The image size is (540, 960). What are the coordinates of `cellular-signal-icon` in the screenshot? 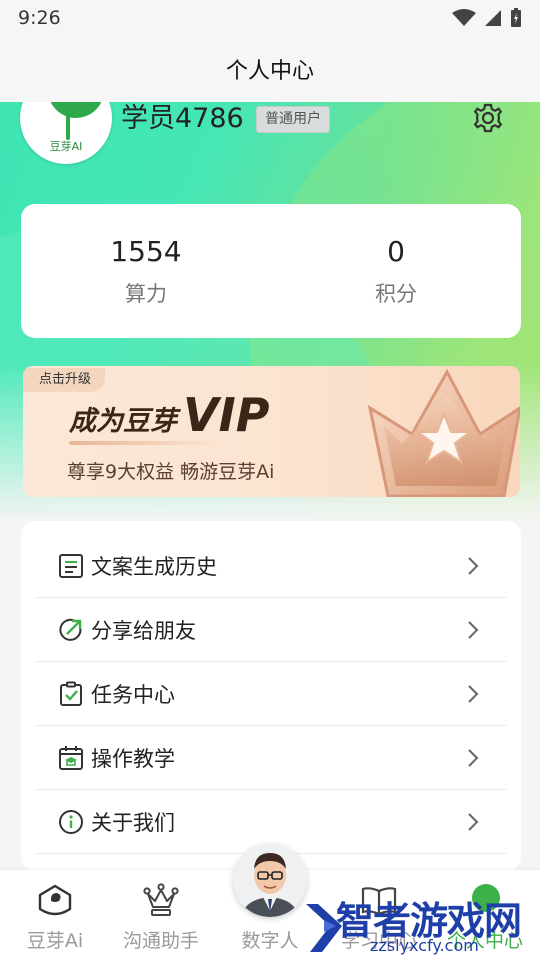 It's located at (493, 18).